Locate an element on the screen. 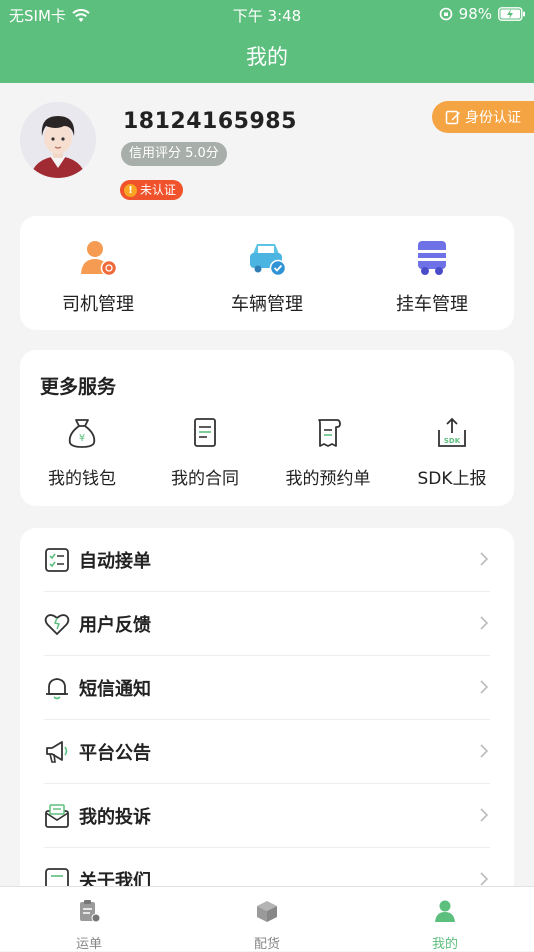 The height and width of the screenshot is (952, 534). trailer-management-button: 挂车管理 is located at coordinates (432, 277).